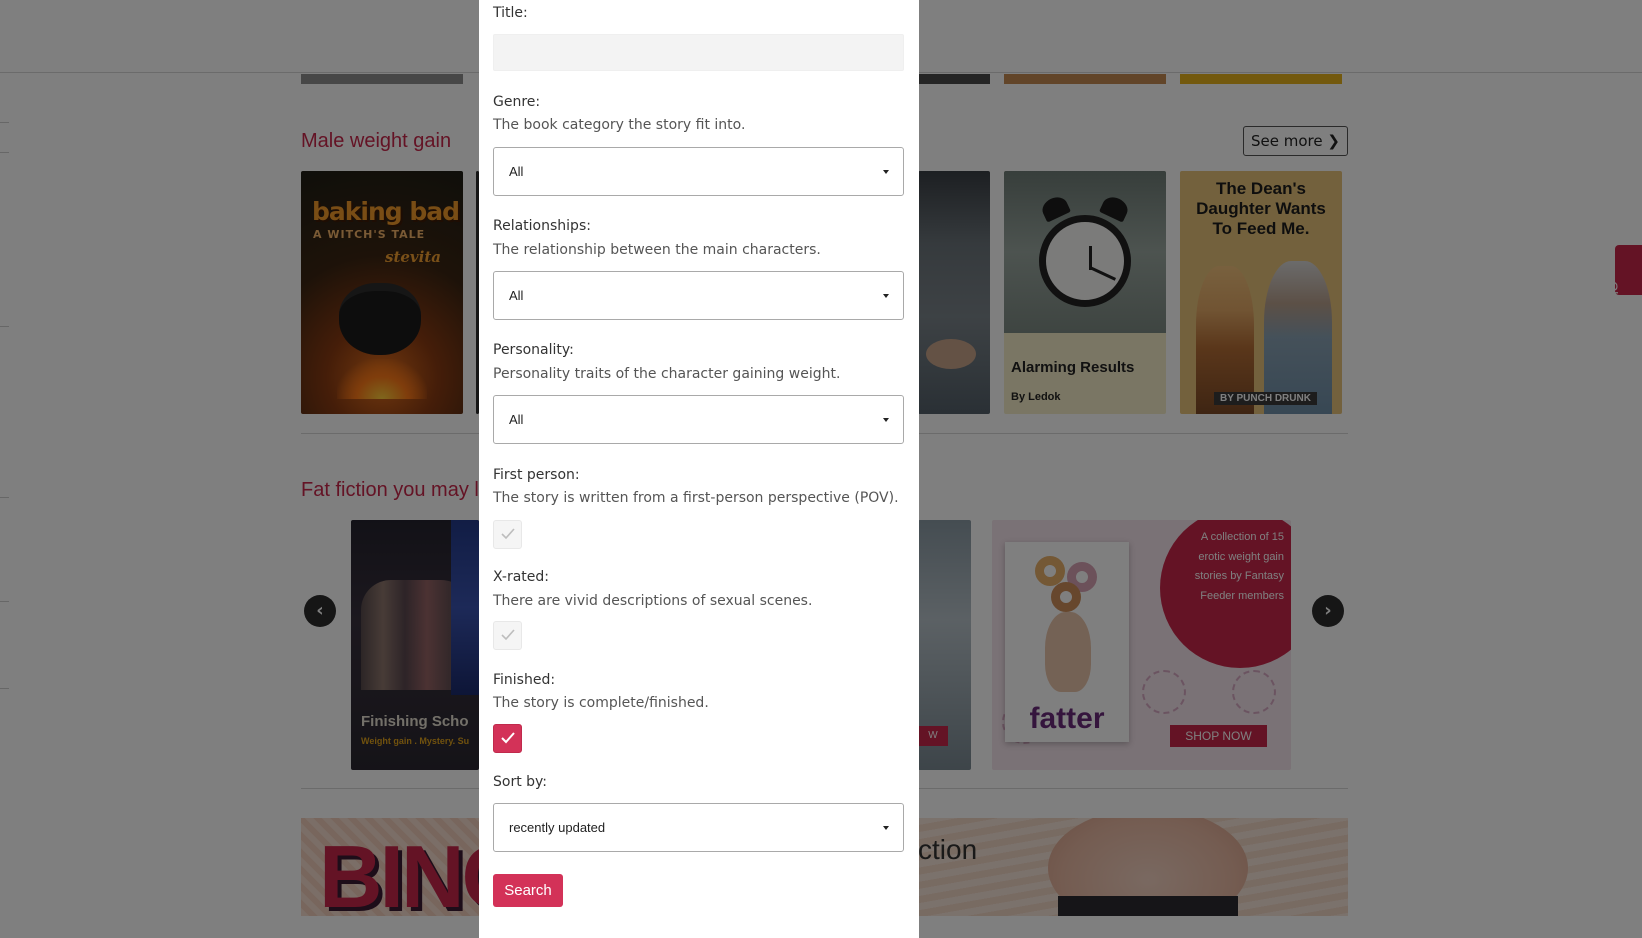 This screenshot has height=938, width=1642. Describe the element at coordinates (536, 475) in the screenshot. I see `first-person-label: First person:` at that location.